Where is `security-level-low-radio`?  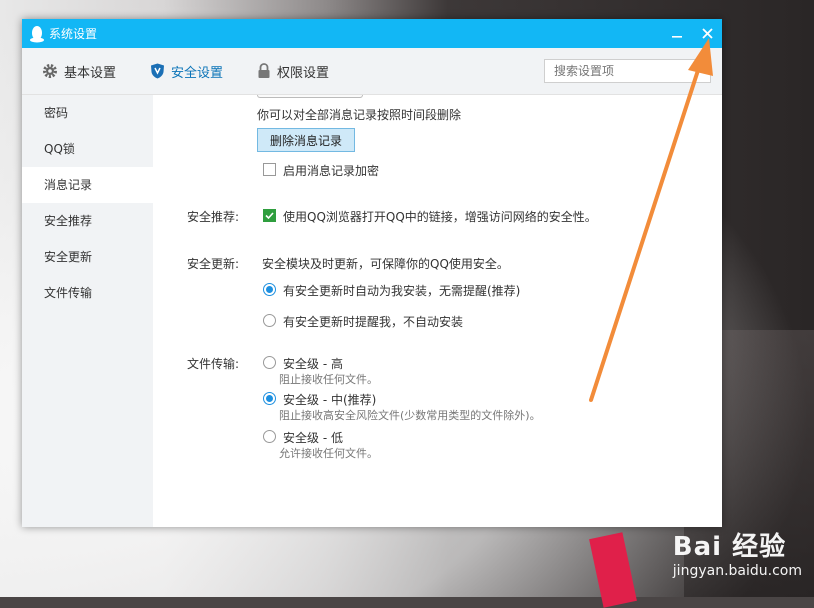
security-level-low-radio is located at coordinates (269, 436).